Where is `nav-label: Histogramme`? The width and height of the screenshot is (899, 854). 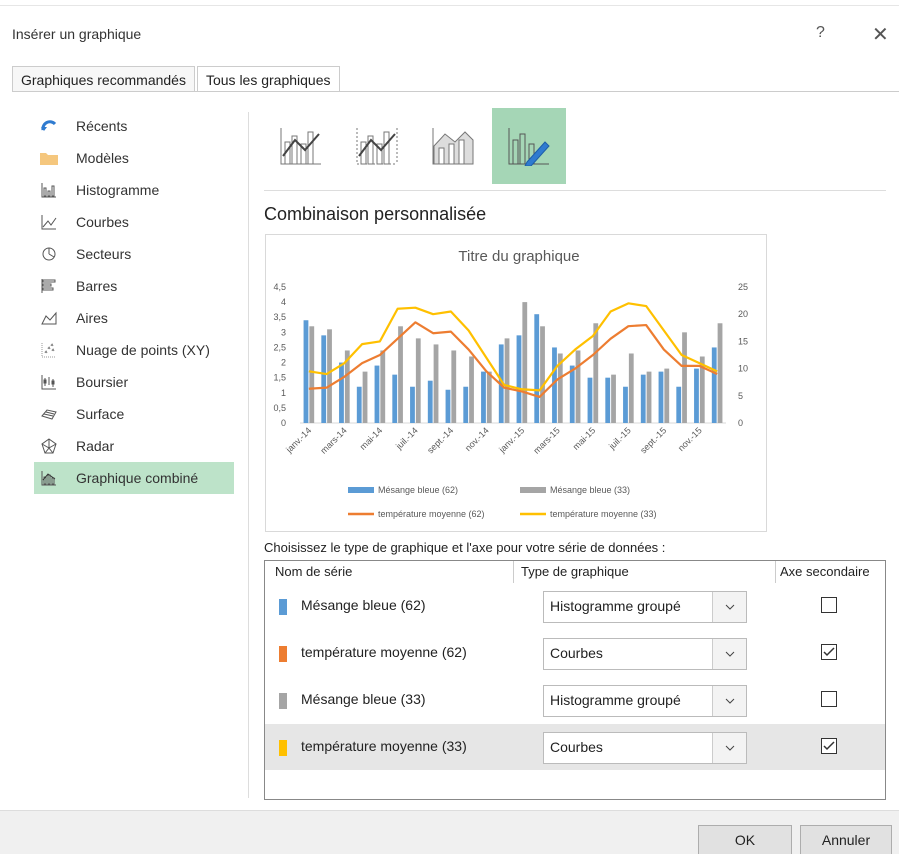 nav-label: Histogramme is located at coordinates (118, 190).